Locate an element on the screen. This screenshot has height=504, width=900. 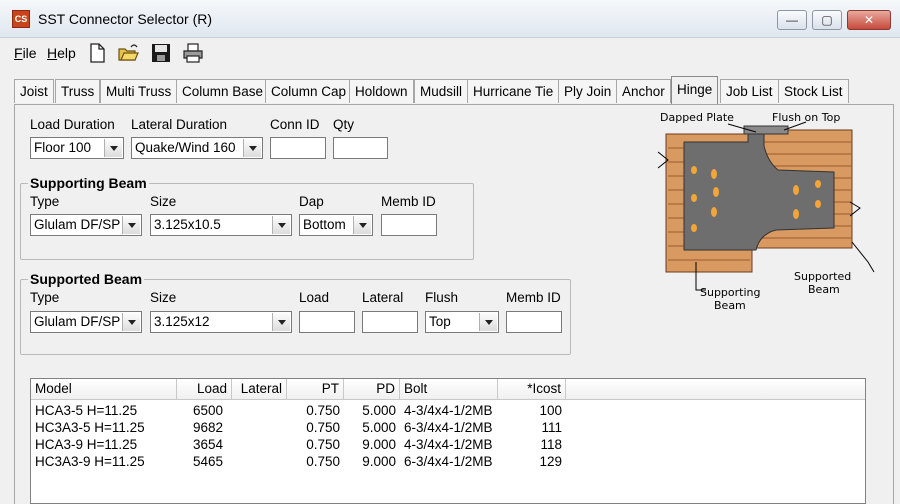
dap-select: Bottom is located at coordinates (336, 225).